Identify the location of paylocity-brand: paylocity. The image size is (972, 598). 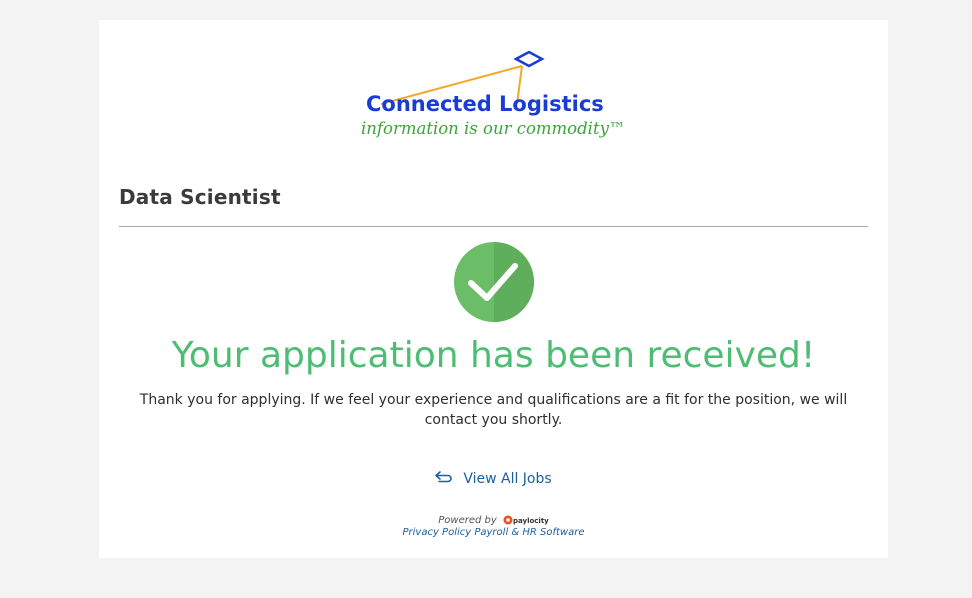
(530, 521).